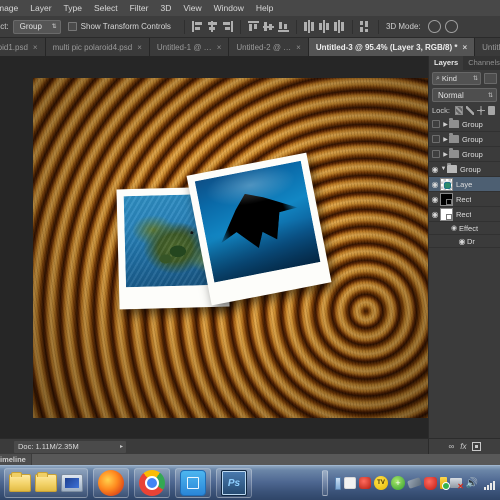  I want to click on tray-expand-handle, so click(325, 483).